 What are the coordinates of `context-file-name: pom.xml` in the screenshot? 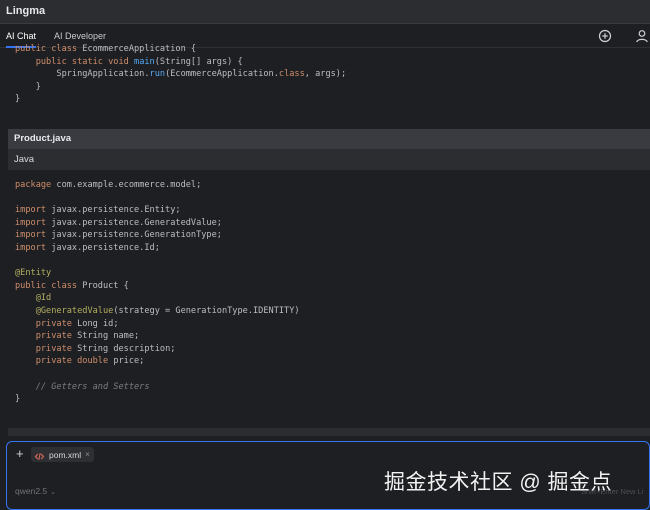 It's located at (65, 454).